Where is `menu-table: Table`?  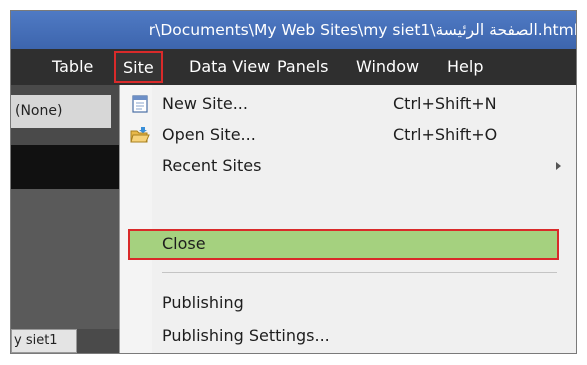
menu-table: Table is located at coordinates (72, 67).